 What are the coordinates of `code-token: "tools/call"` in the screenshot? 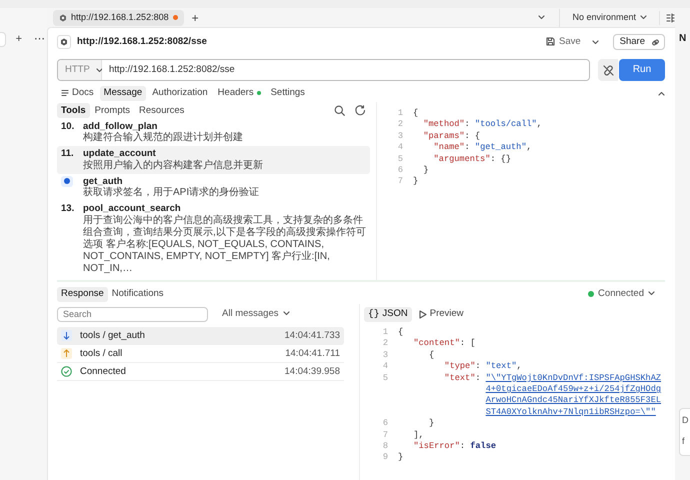 It's located at (505, 125).